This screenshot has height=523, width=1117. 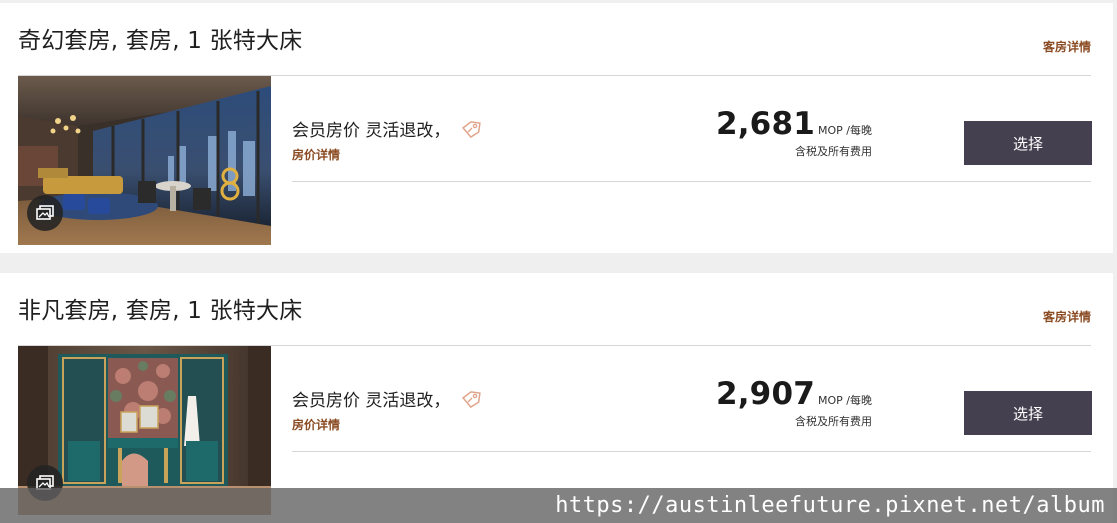 I want to click on price-box: 2,907 MOP /每晚 含税及所有费用, so click(x=794, y=402).